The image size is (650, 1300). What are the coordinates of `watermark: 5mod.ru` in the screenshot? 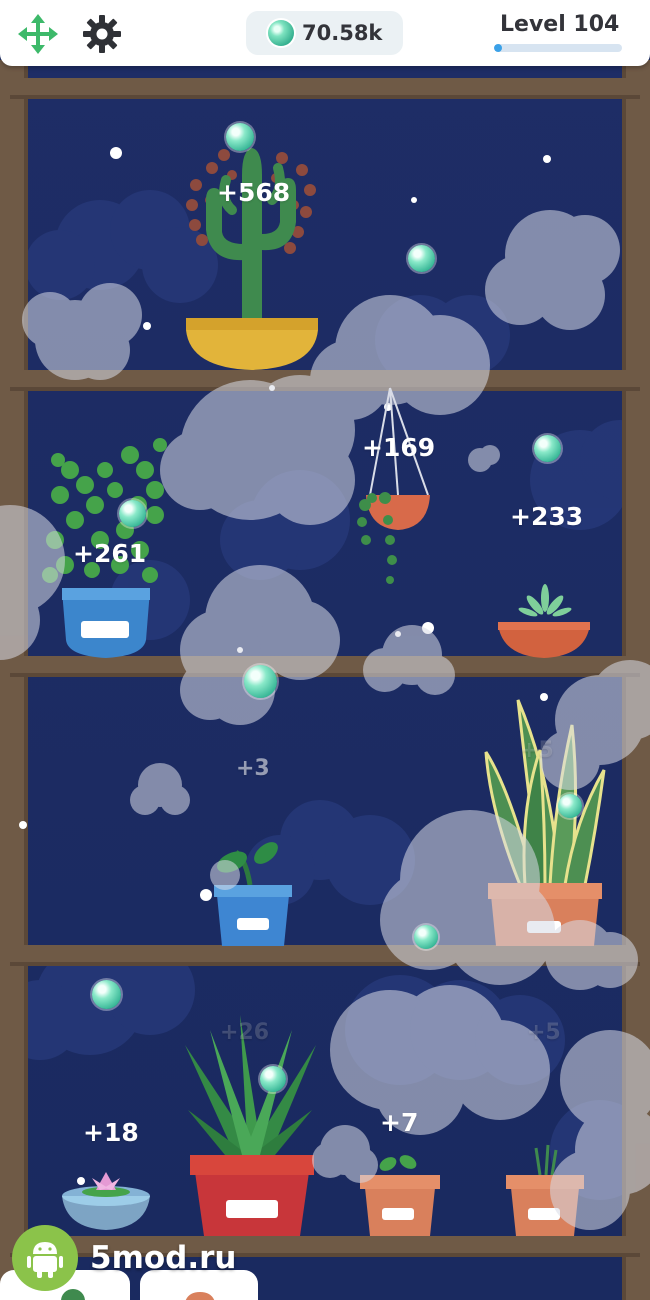 It's located at (124, 1258).